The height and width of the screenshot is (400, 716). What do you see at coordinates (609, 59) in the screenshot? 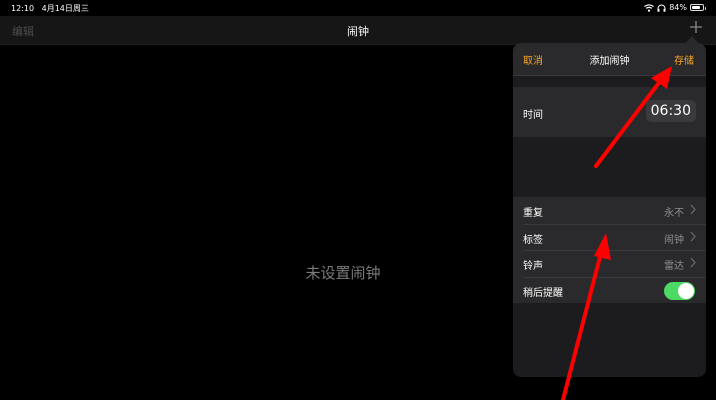
I see `popover-header: 取消 添加闹钟 存储` at bounding box center [609, 59].